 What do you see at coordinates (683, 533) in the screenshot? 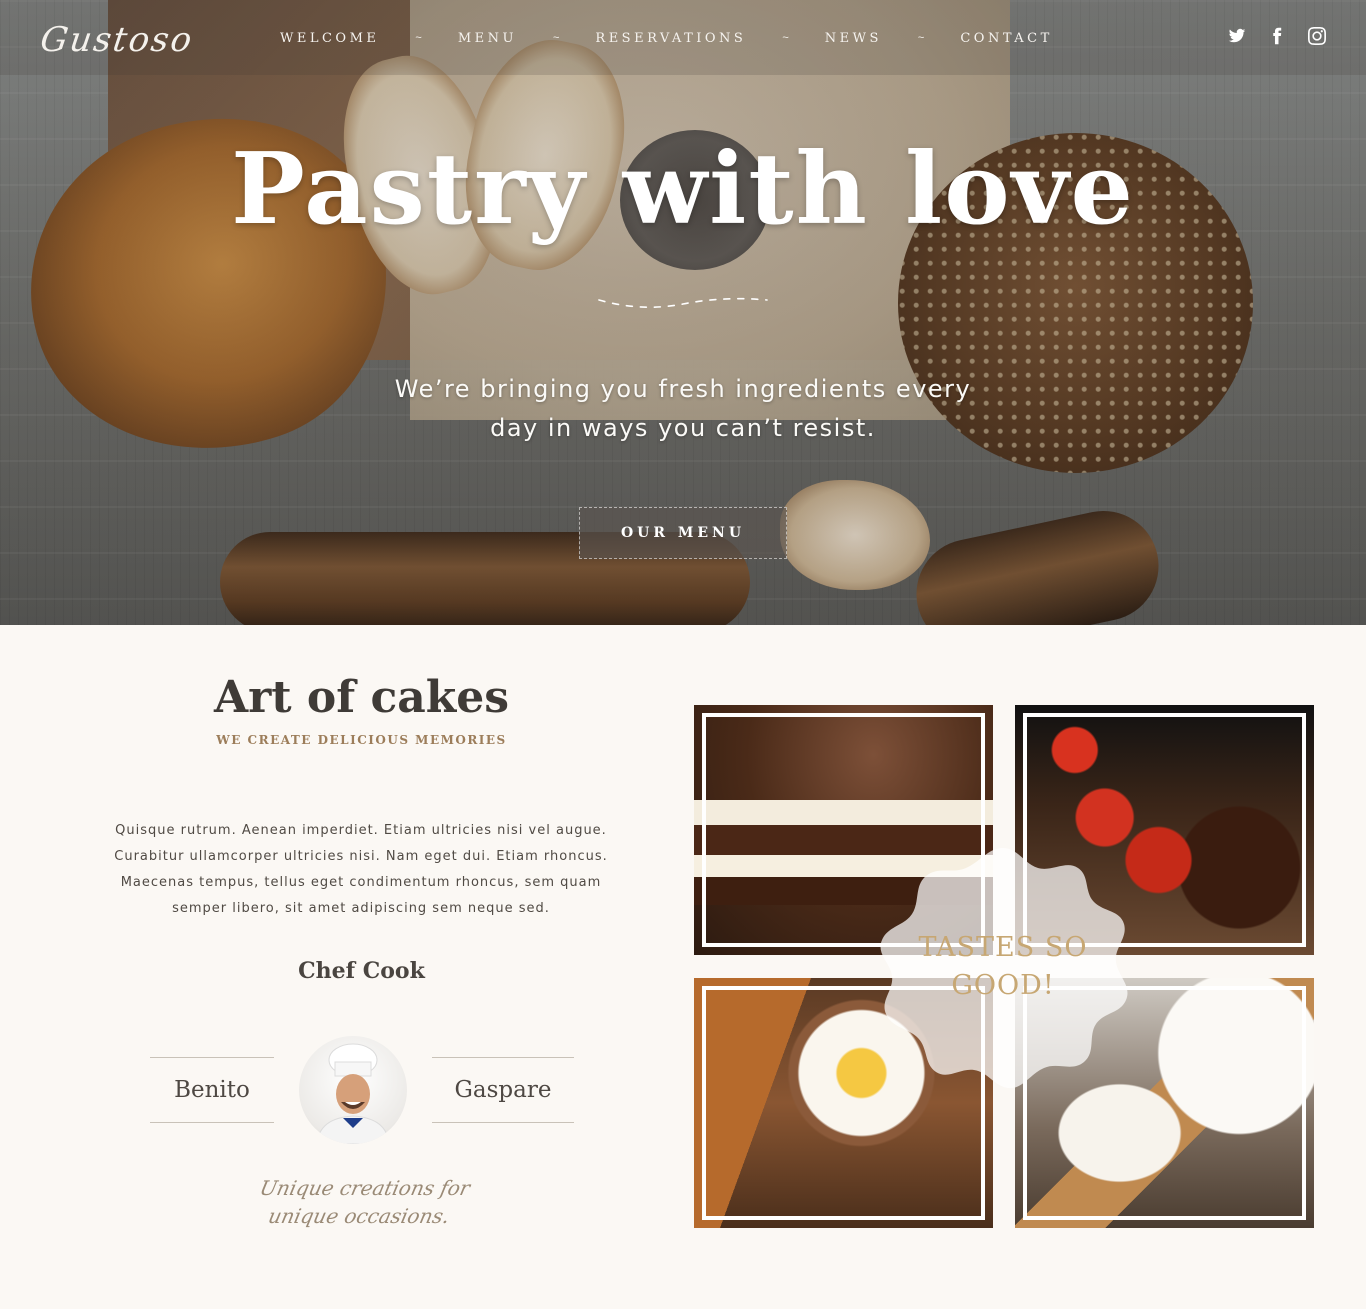
I see `our-menu-button: OUR MENU` at bounding box center [683, 533].